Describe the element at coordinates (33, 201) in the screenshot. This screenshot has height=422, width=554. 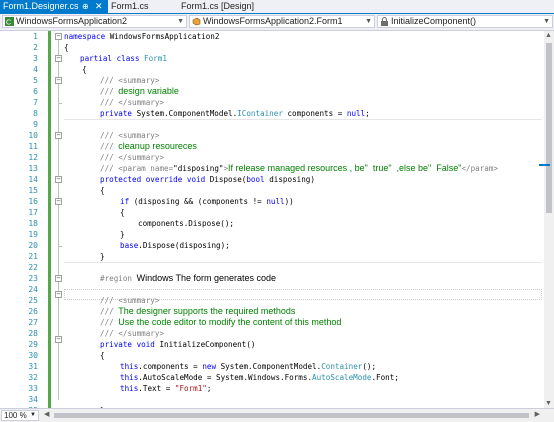
I see `line-number: 16` at that location.